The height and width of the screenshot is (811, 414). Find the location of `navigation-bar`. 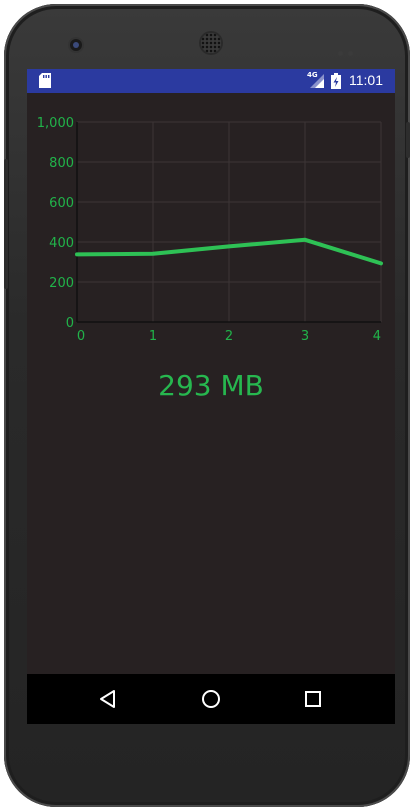

navigation-bar is located at coordinates (211, 699).